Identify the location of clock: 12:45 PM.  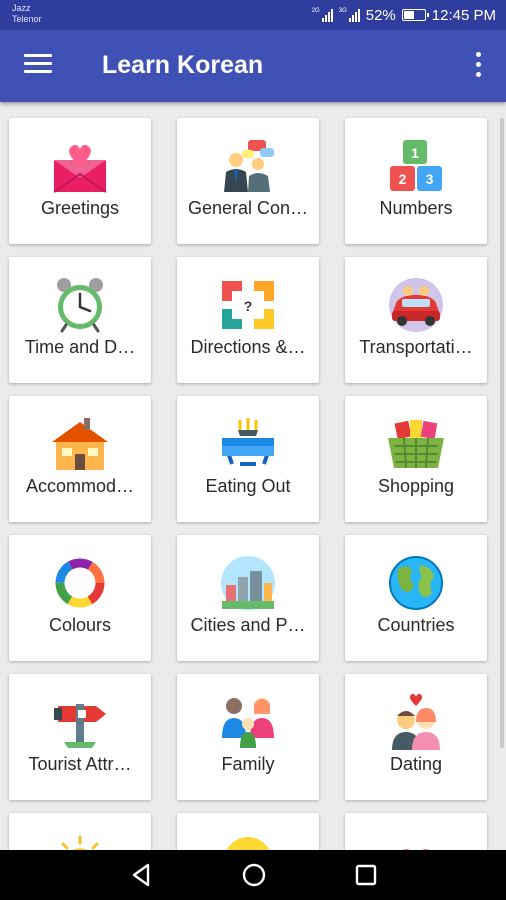
(463, 15).